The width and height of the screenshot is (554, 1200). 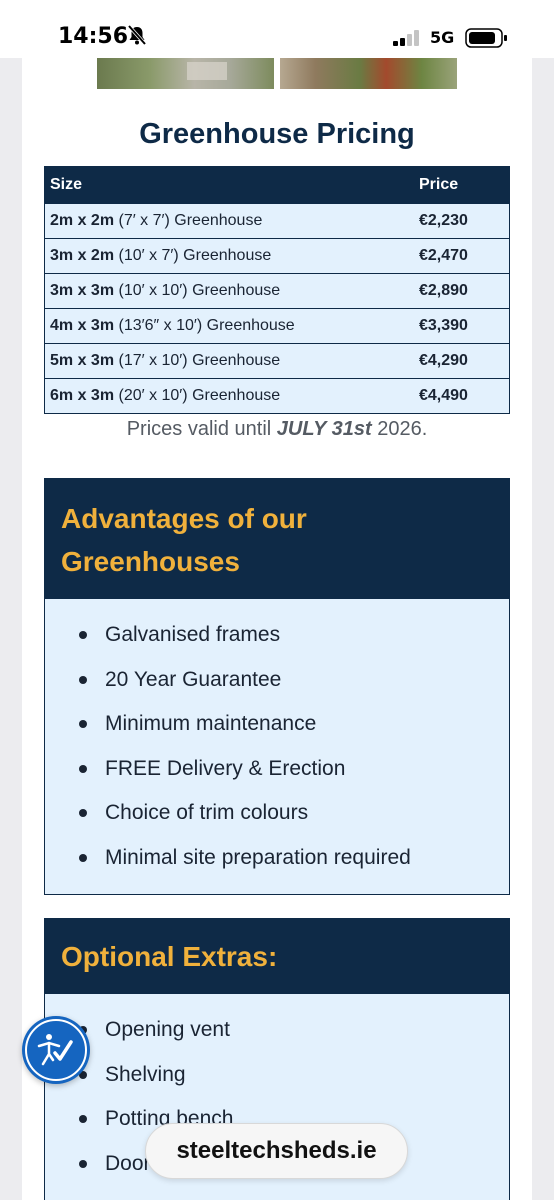 What do you see at coordinates (93, 36) in the screenshot?
I see `status-time: 14:56` at bounding box center [93, 36].